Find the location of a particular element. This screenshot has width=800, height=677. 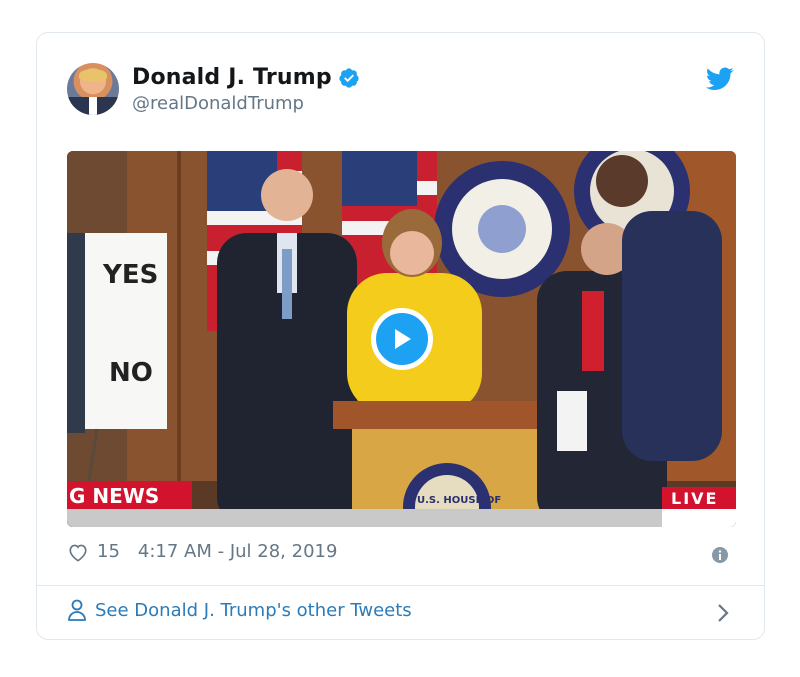

author-display-name: Donald J. Trump is located at coordinates (232, 77).